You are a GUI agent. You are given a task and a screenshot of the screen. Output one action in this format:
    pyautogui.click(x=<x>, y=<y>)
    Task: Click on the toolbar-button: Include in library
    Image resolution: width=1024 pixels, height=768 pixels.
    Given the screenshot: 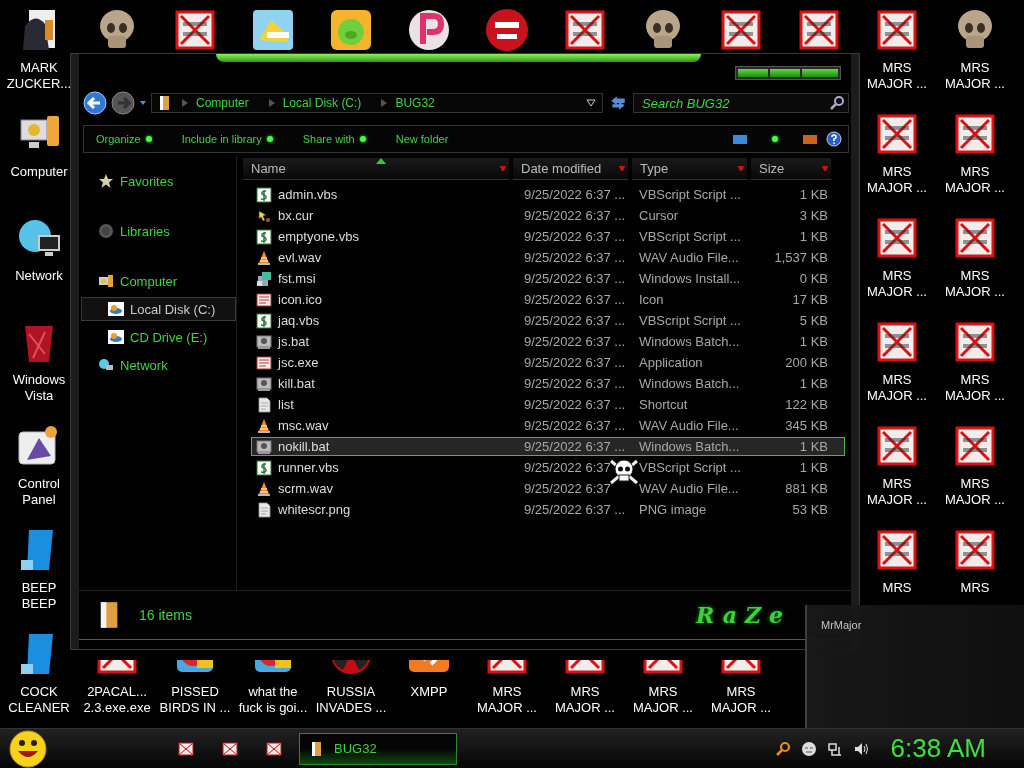 What is the action you would take?
    pyautogui.click(x=227, y=139)
    